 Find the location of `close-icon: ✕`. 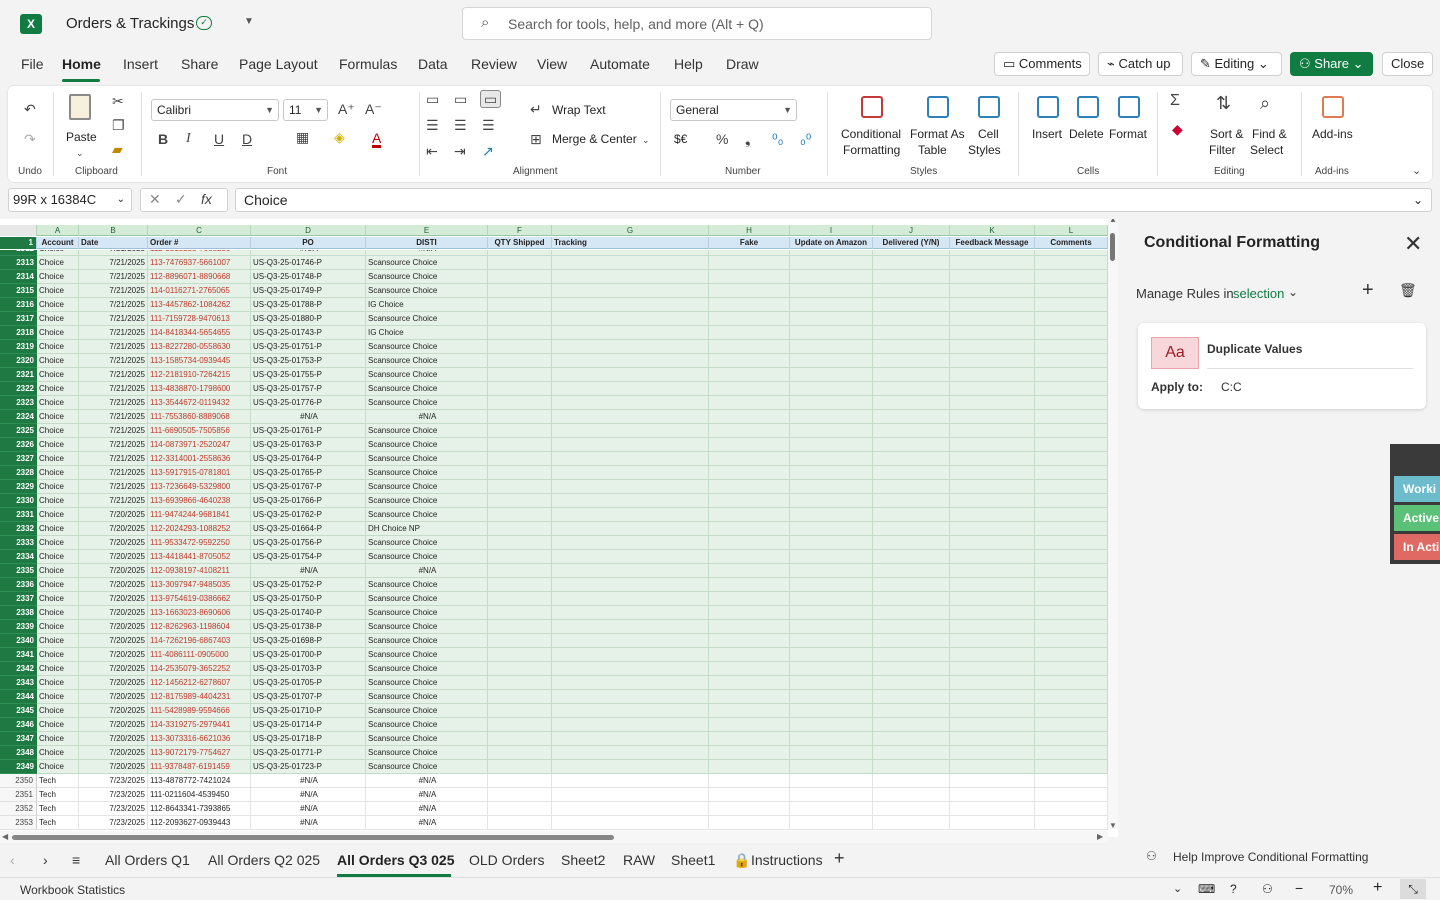

close-icon: ✕ is located at coordinates (1413, 244).